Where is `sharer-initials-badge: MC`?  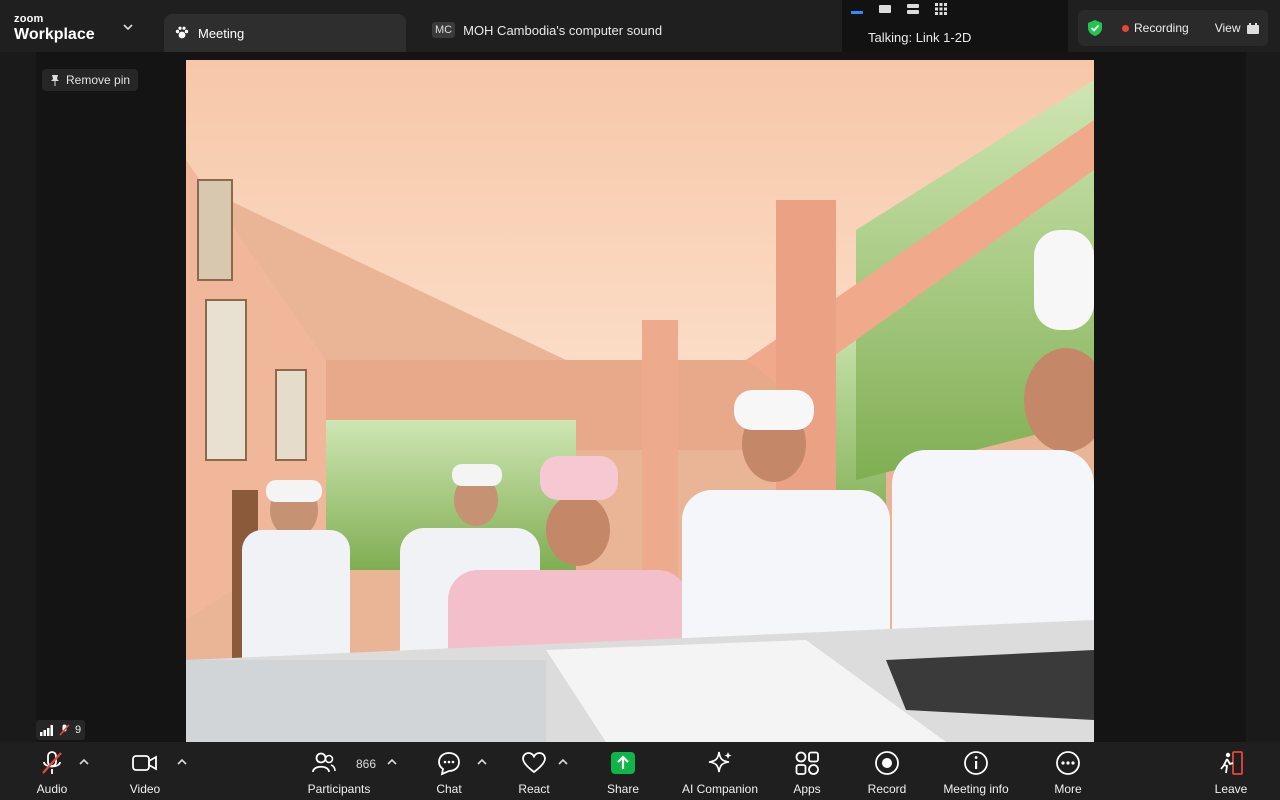
sharer-initials-badge: MC is located at coordinates (444, 30).